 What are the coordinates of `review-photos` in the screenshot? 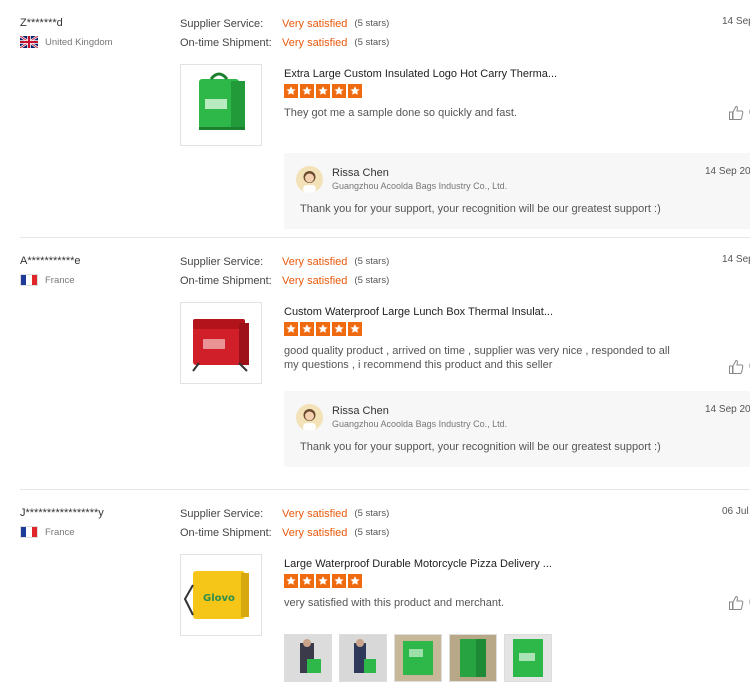 It's located at (418, 658).